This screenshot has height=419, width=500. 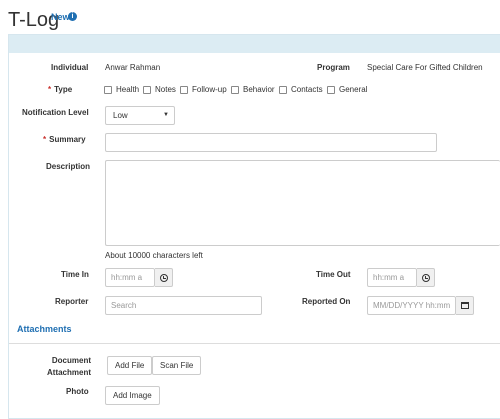 What do you see at coordinates (177, 365) in the screenshot?
I see `scan-file-button: Scan File` at bounding box center [177, 365].